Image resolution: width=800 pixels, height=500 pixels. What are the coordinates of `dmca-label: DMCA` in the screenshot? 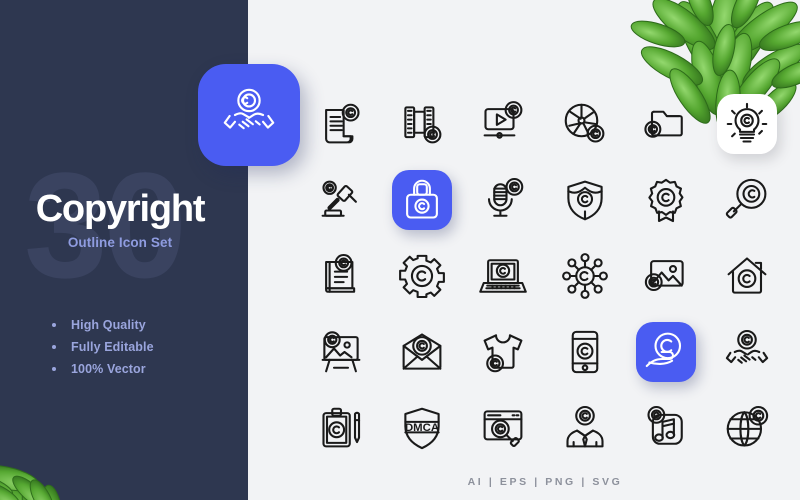 It's located at (422, 428).